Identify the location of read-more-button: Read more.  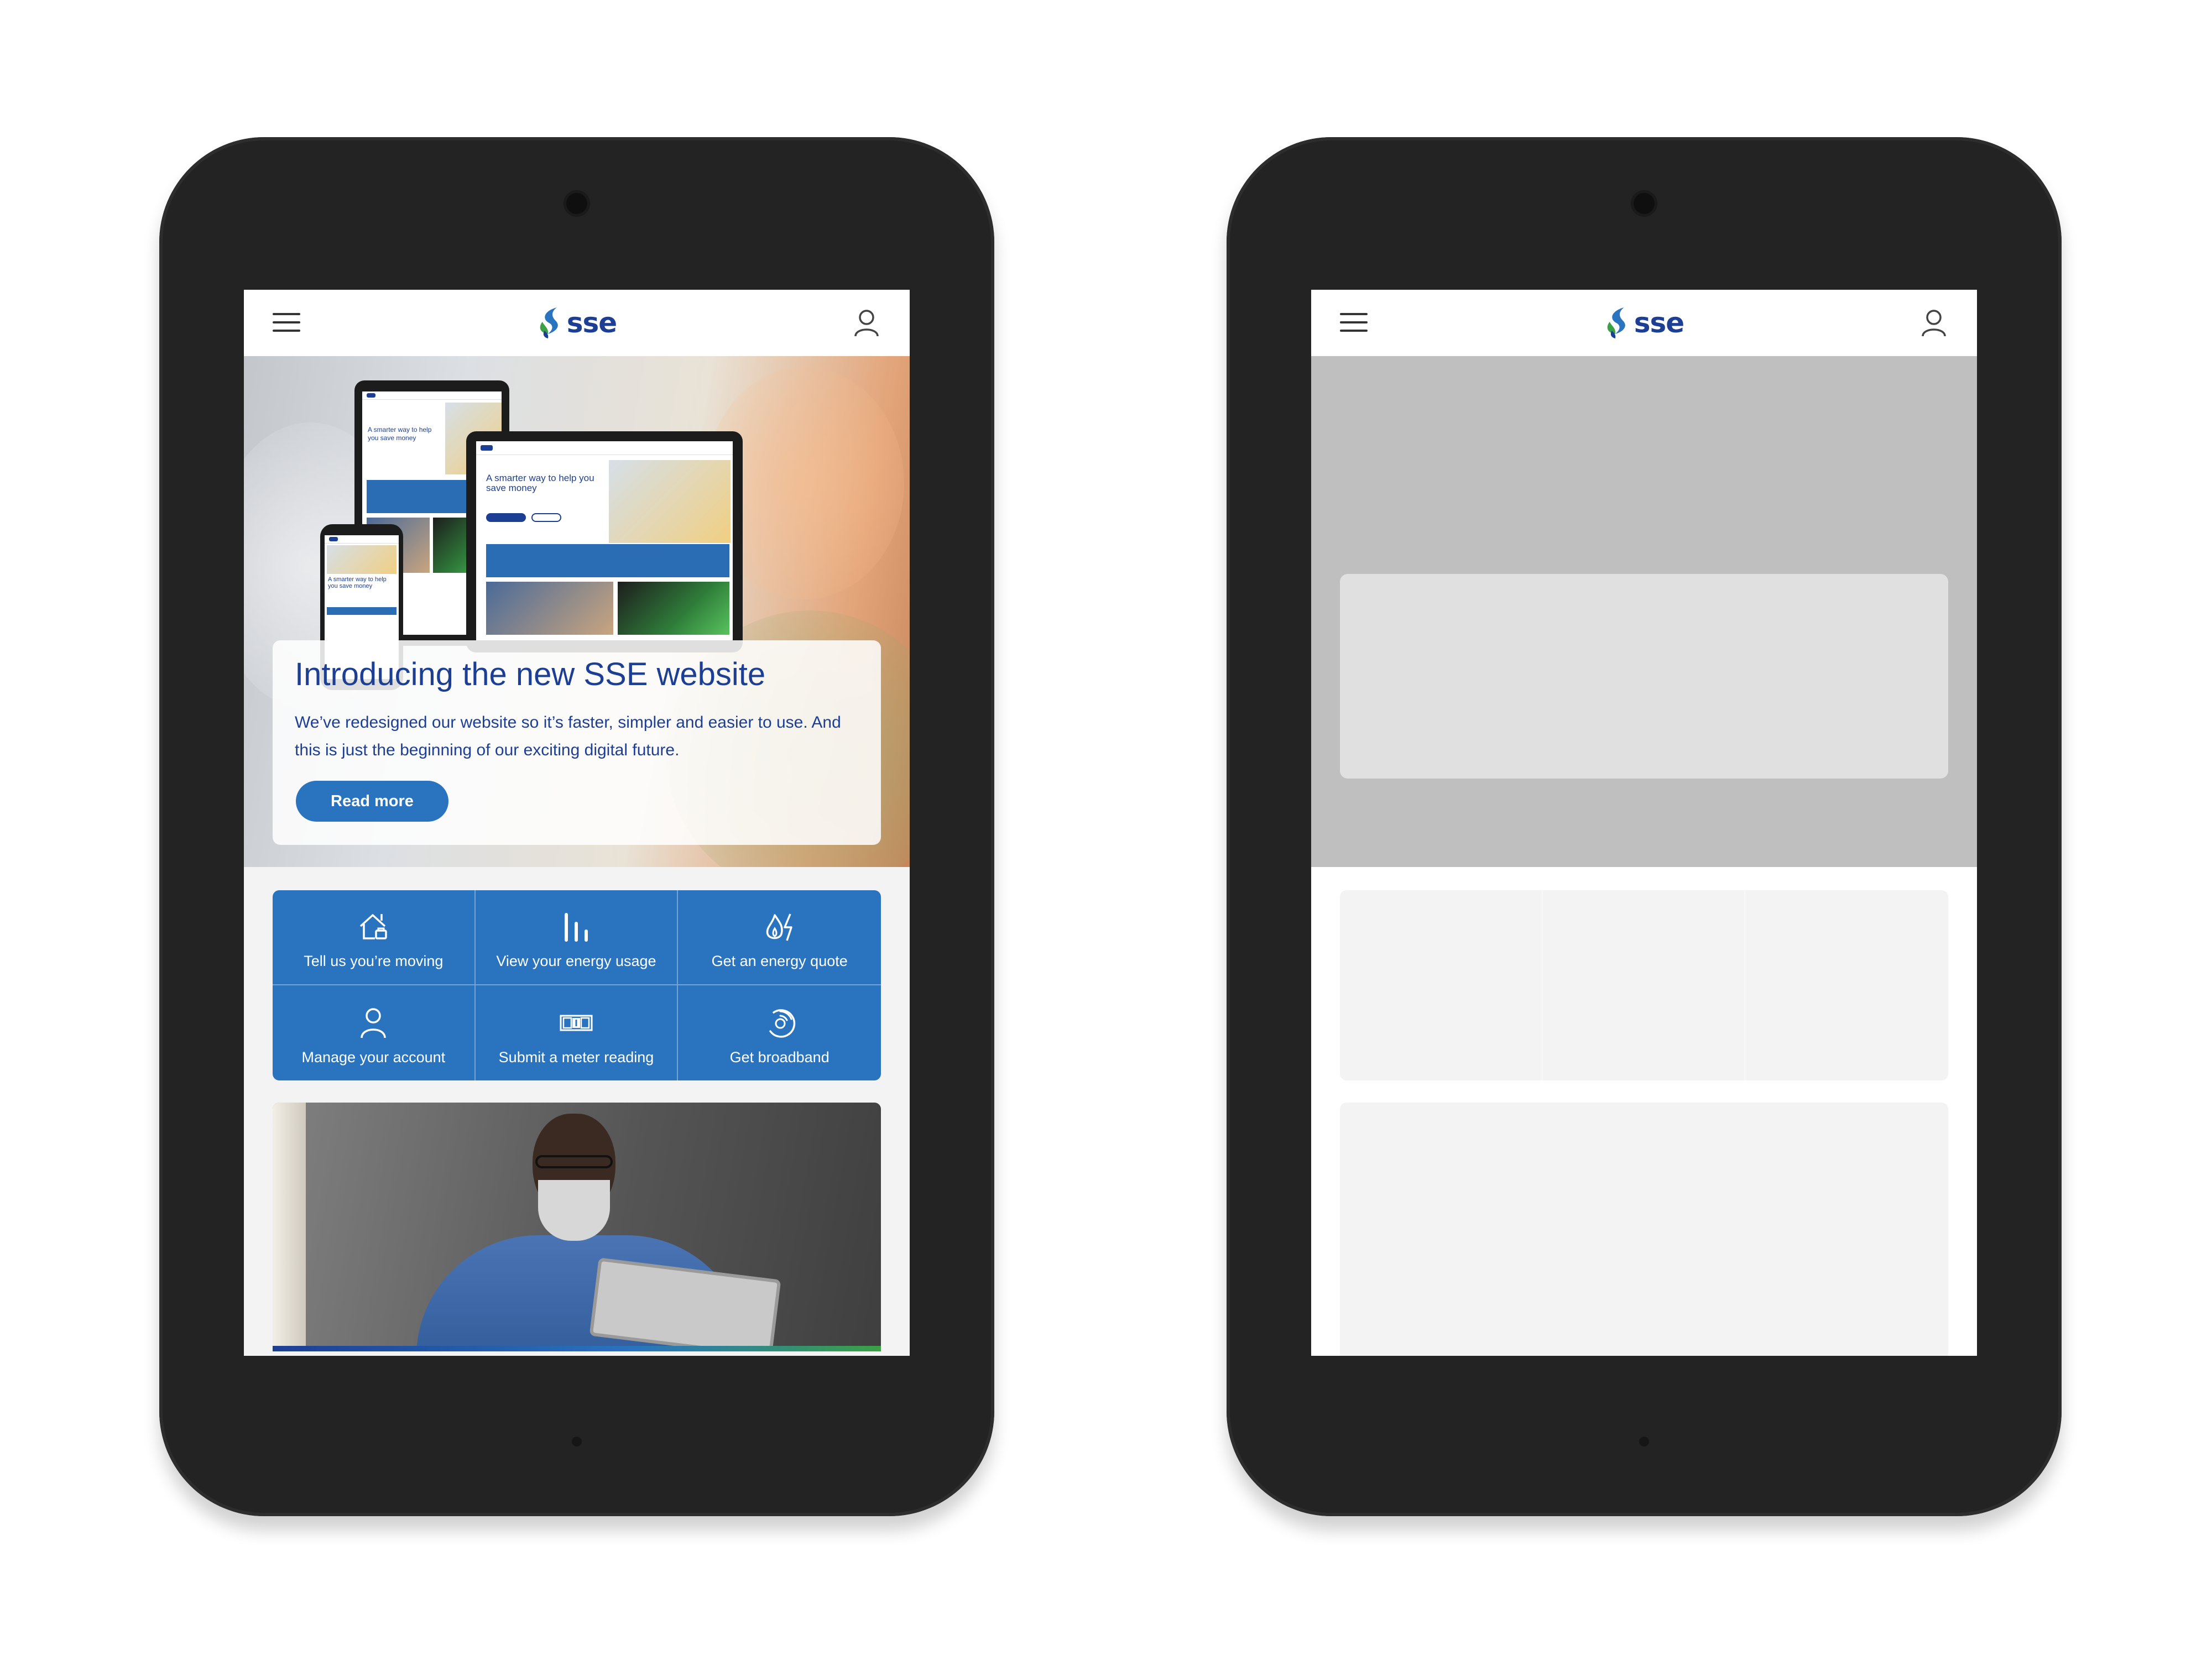
(372, 801).